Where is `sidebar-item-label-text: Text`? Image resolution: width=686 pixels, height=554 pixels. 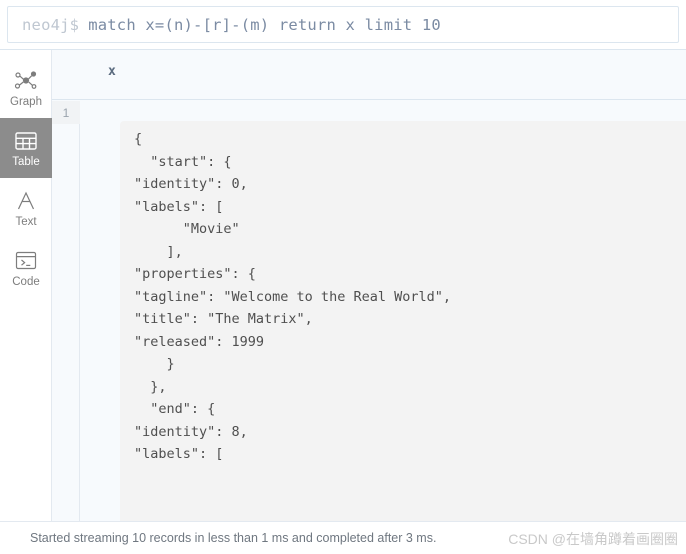
sidebar-item-label-text: Text is located at coordinates (26, 221).